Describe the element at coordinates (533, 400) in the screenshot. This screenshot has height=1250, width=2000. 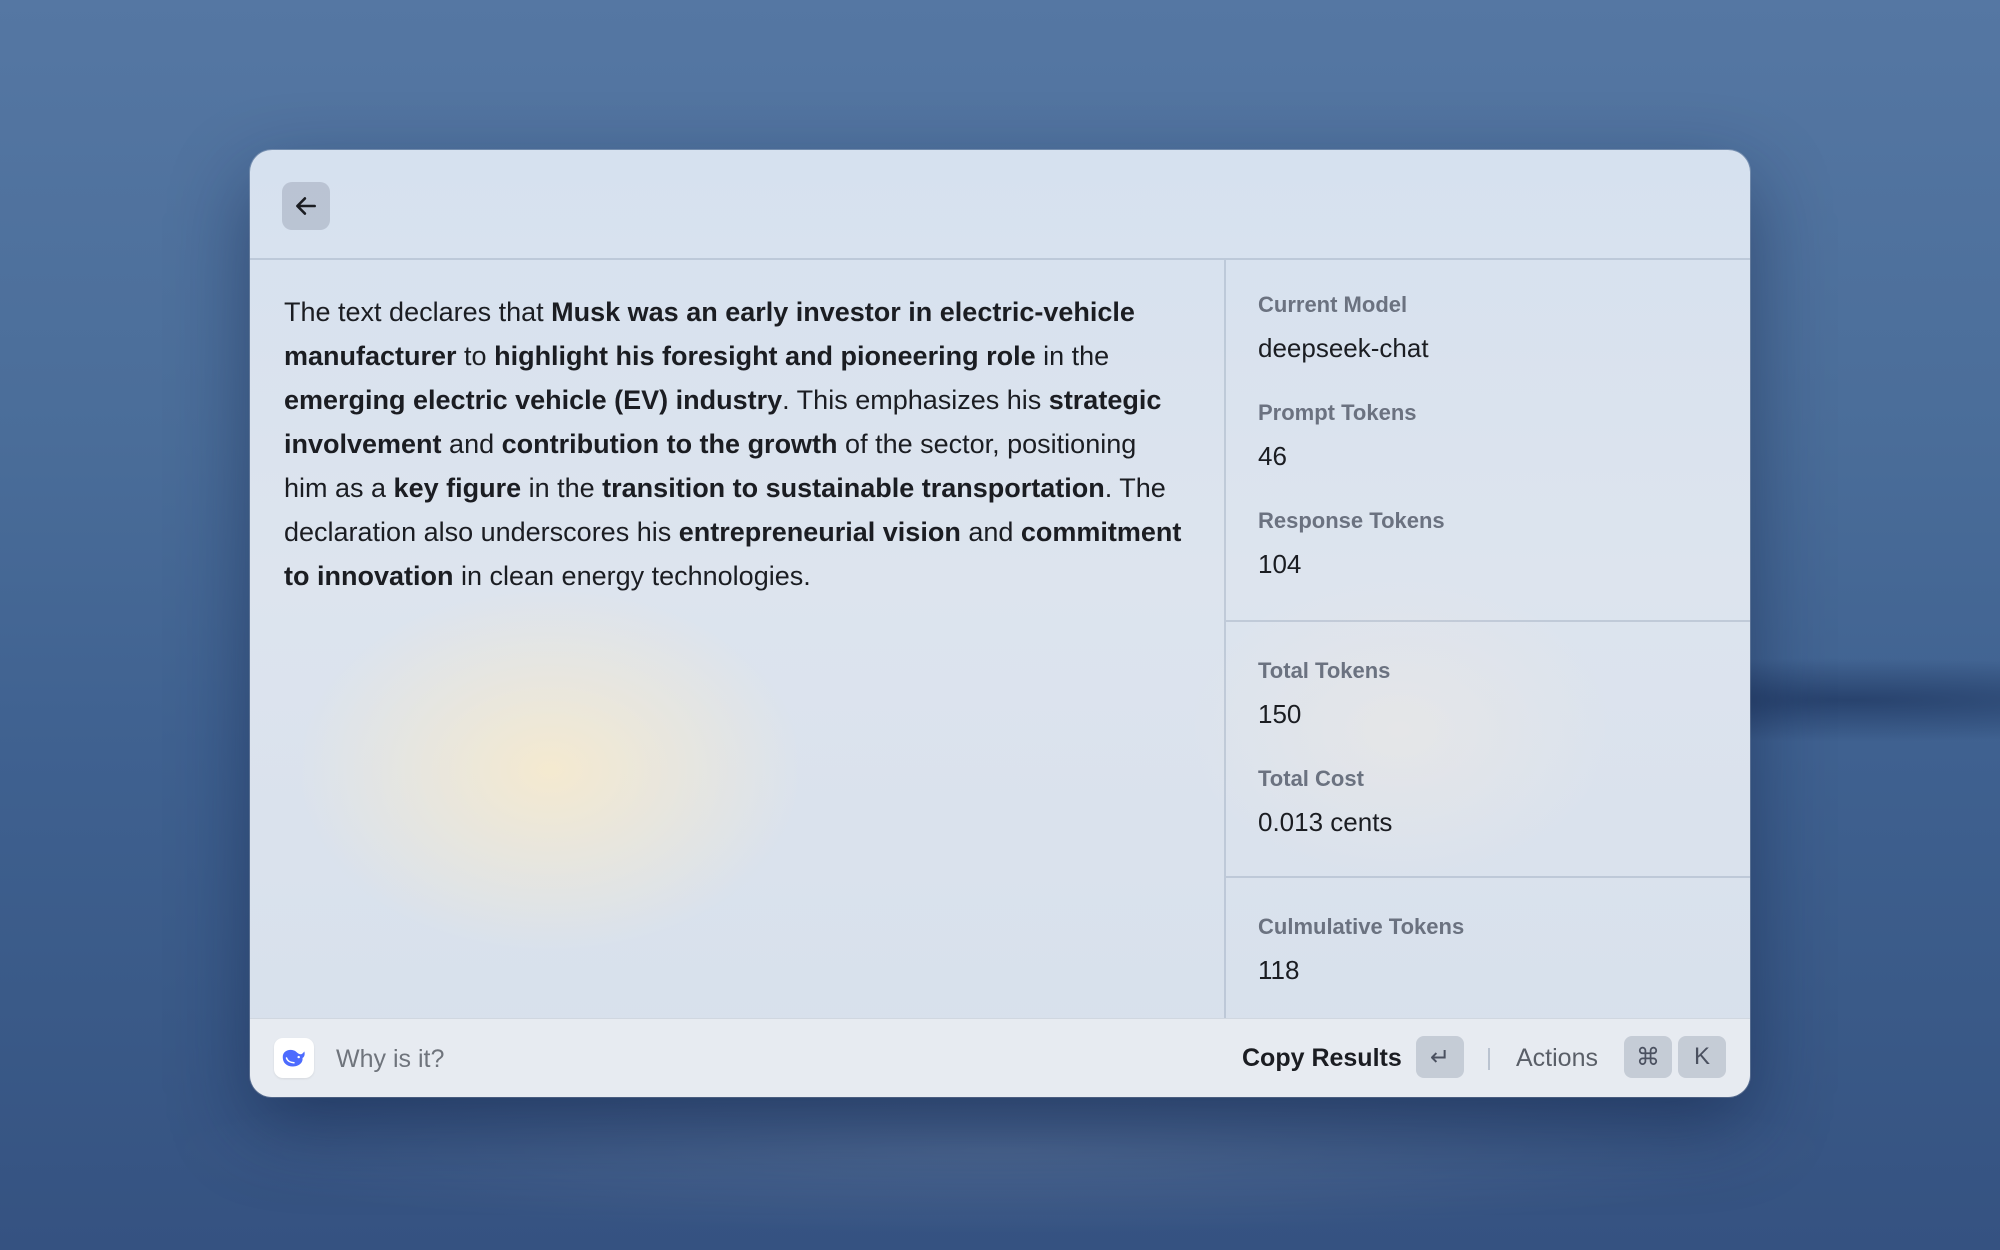
I see `response-emphasis: emerging electric vehicle (EV) industry` at that location.